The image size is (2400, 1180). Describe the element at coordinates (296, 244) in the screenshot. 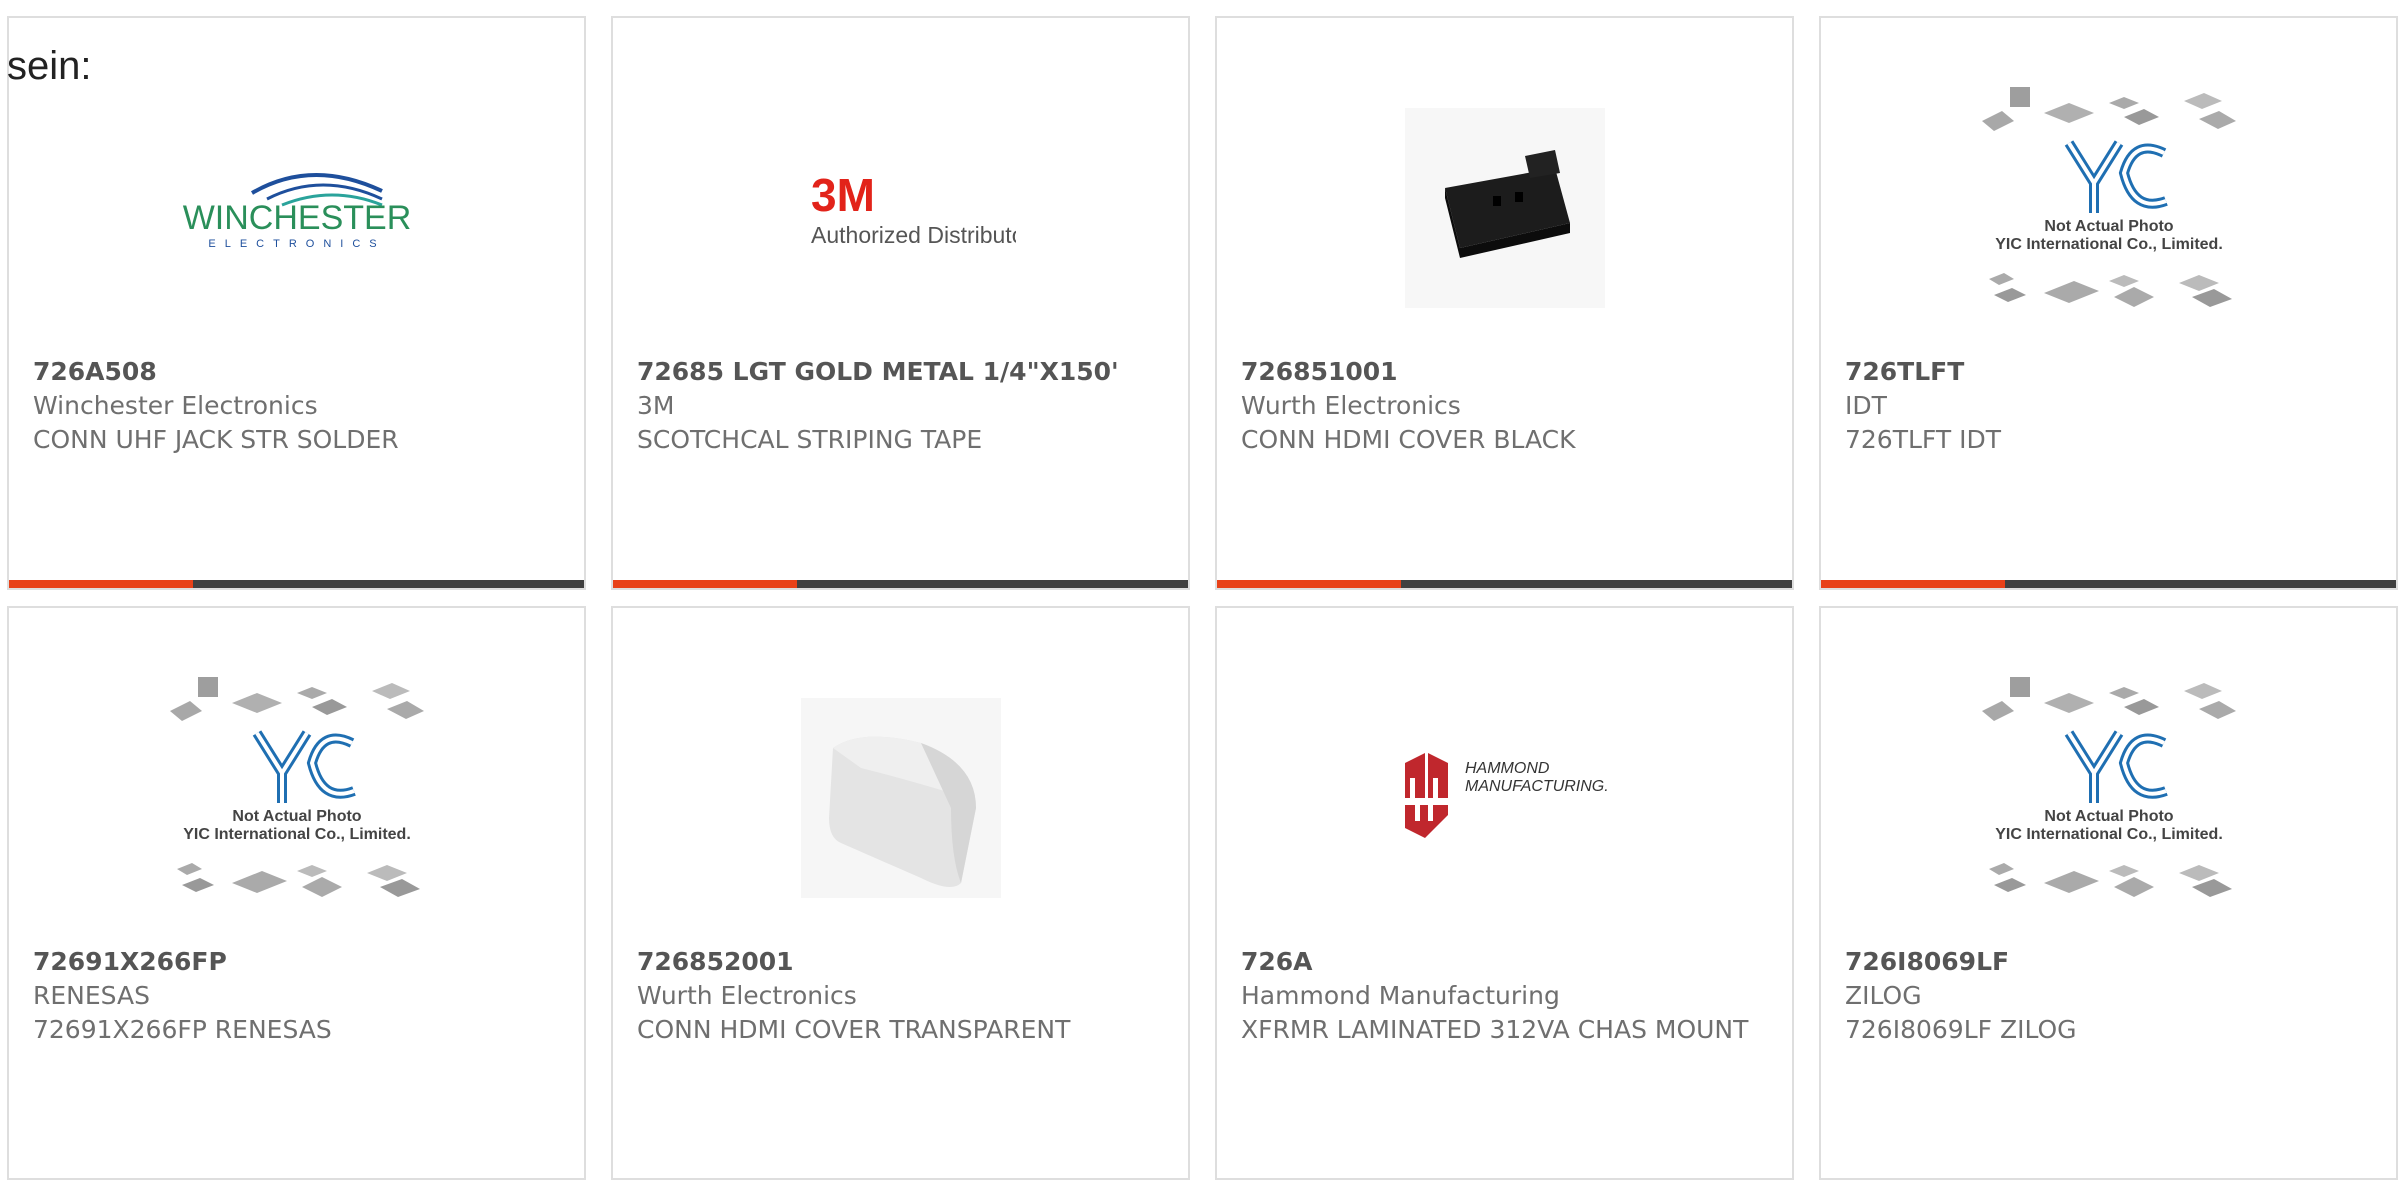

I see `svg-text: ELECTRONICS` at that location.